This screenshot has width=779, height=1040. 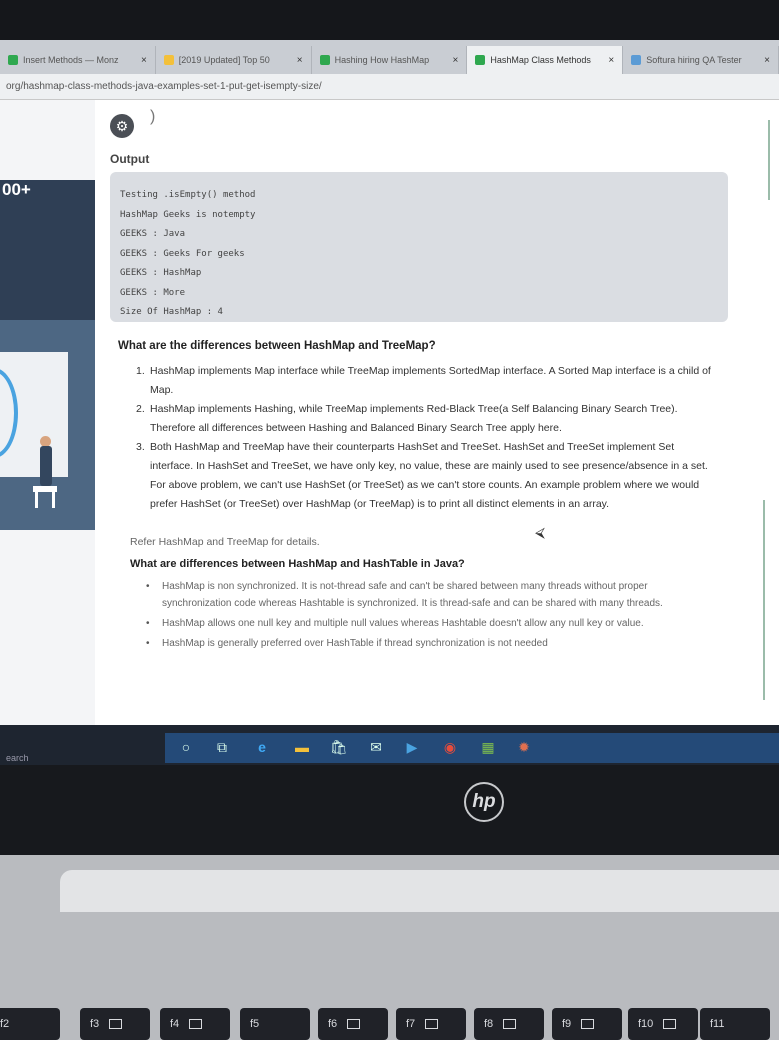 I want to click on tab-hashing: Hashing How HashMap ×, so click(x=389, y=60).